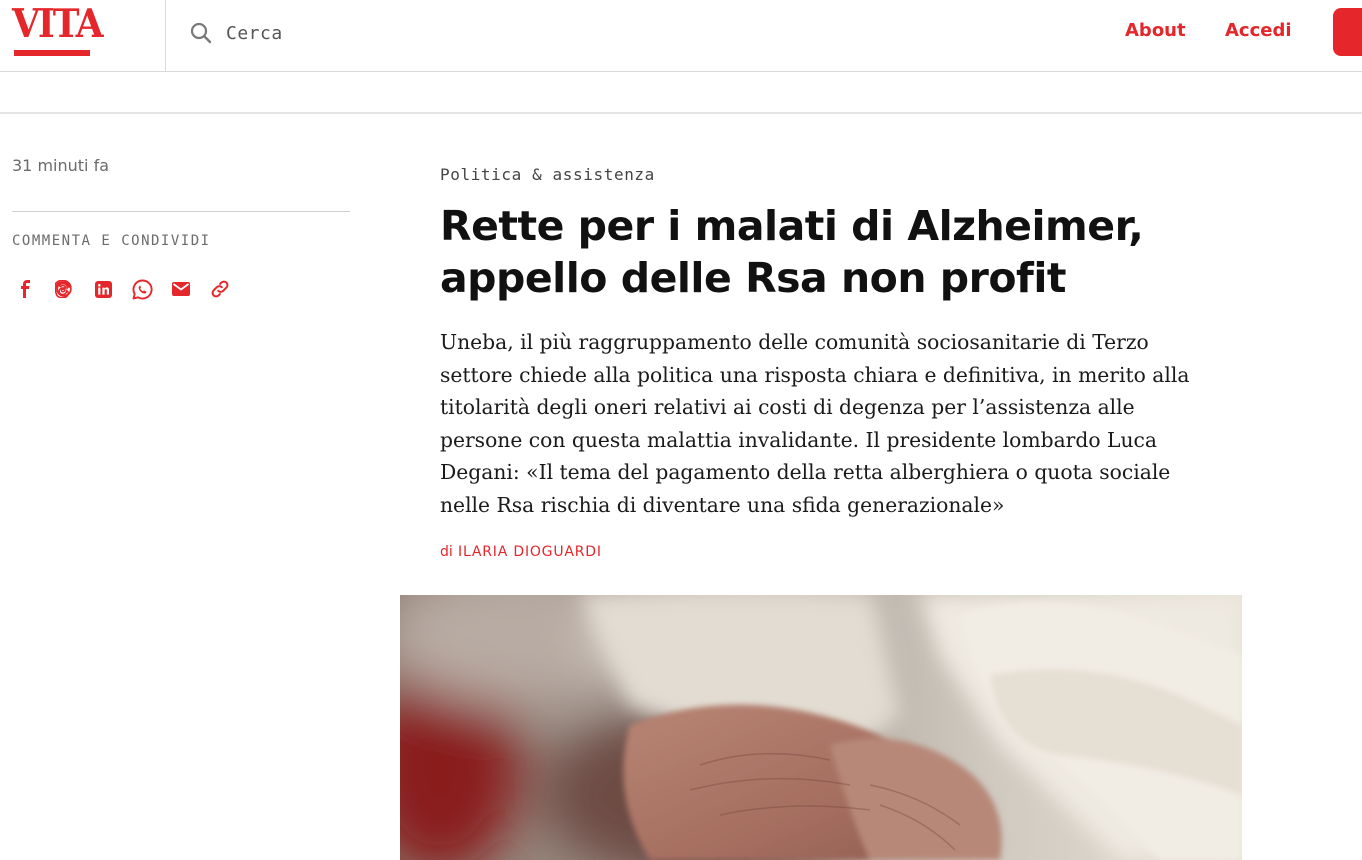 The image size is (1362, 860). Describe the element at coordinates (58, 24) in the screenshot. I see `logo-text: VITA` at that location.